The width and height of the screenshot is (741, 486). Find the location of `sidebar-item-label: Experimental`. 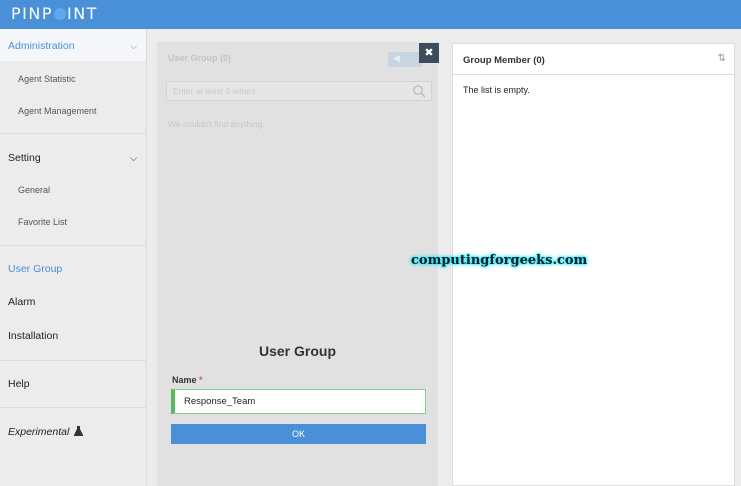

sidebar-item-label: Experimental is located at coordinates (39, 432).